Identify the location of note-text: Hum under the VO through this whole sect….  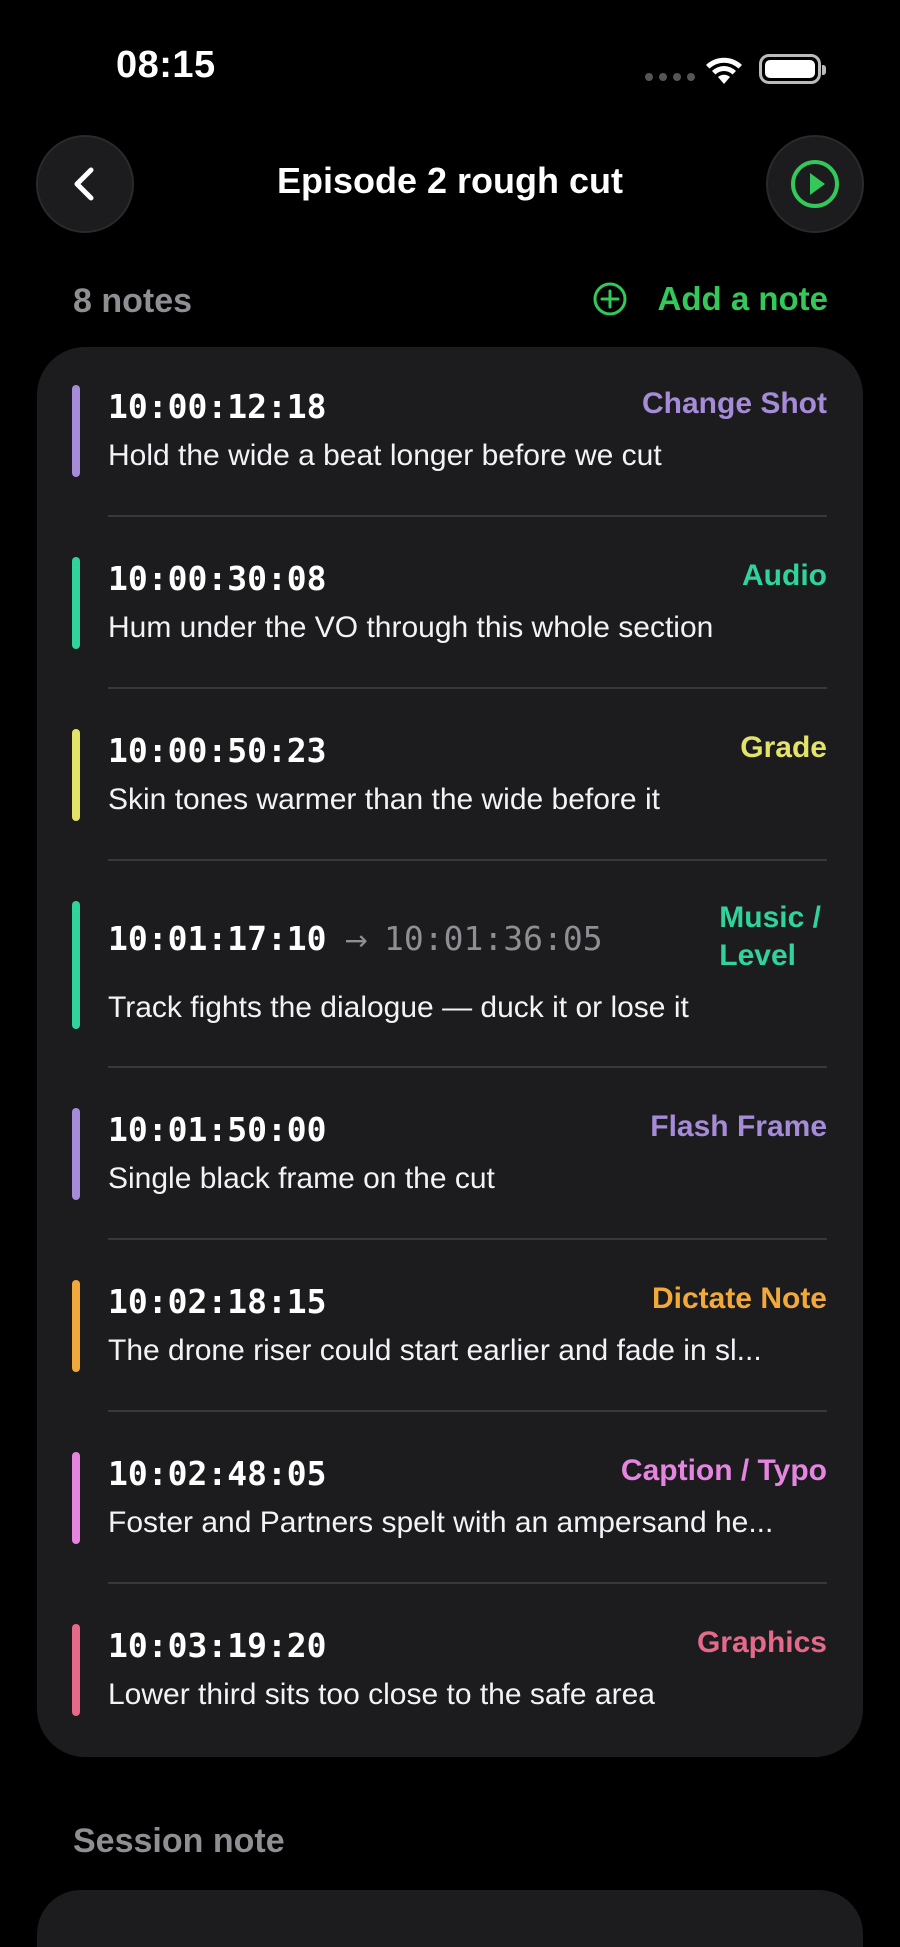
(411, 627).